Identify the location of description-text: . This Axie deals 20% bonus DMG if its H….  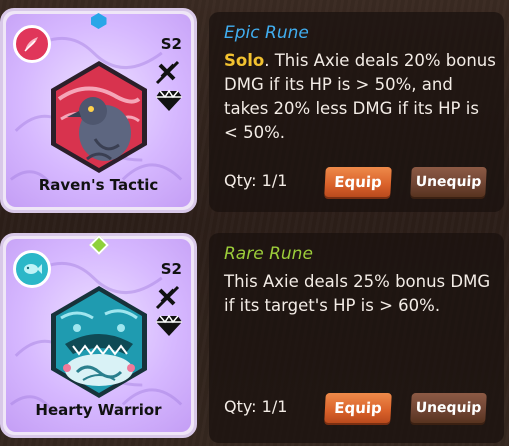
(360, 96).